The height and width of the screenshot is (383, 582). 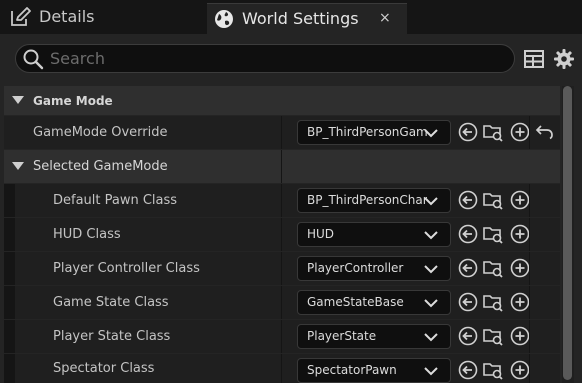 I want to click on property-row-game-state-class: Game State Class GameStateBase, so click(x=282, y=302).